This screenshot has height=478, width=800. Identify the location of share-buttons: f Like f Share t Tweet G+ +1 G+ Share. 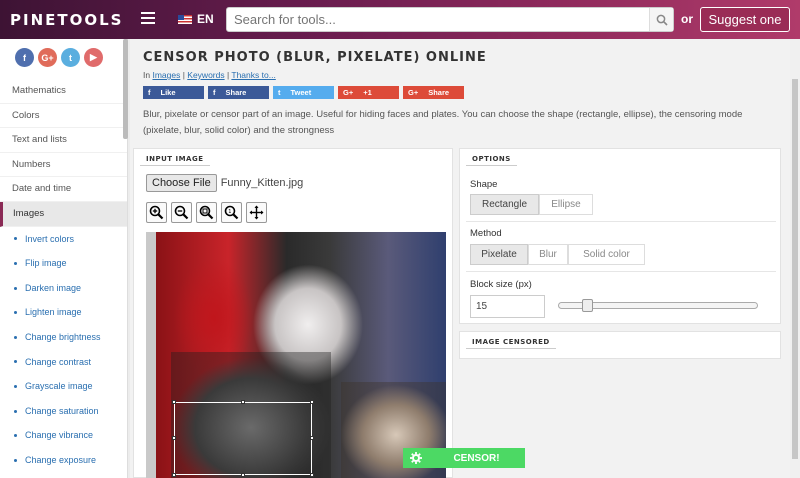
(303, 92).